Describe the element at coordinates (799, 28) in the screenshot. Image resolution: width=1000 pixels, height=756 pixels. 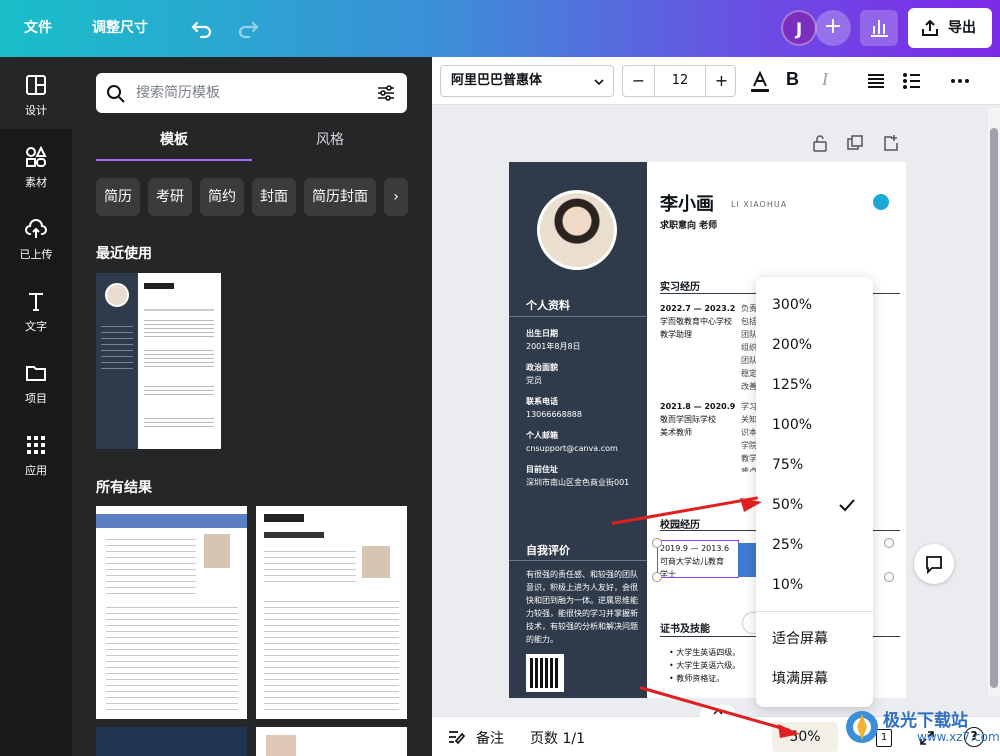
I see `avatar: J` at that location.